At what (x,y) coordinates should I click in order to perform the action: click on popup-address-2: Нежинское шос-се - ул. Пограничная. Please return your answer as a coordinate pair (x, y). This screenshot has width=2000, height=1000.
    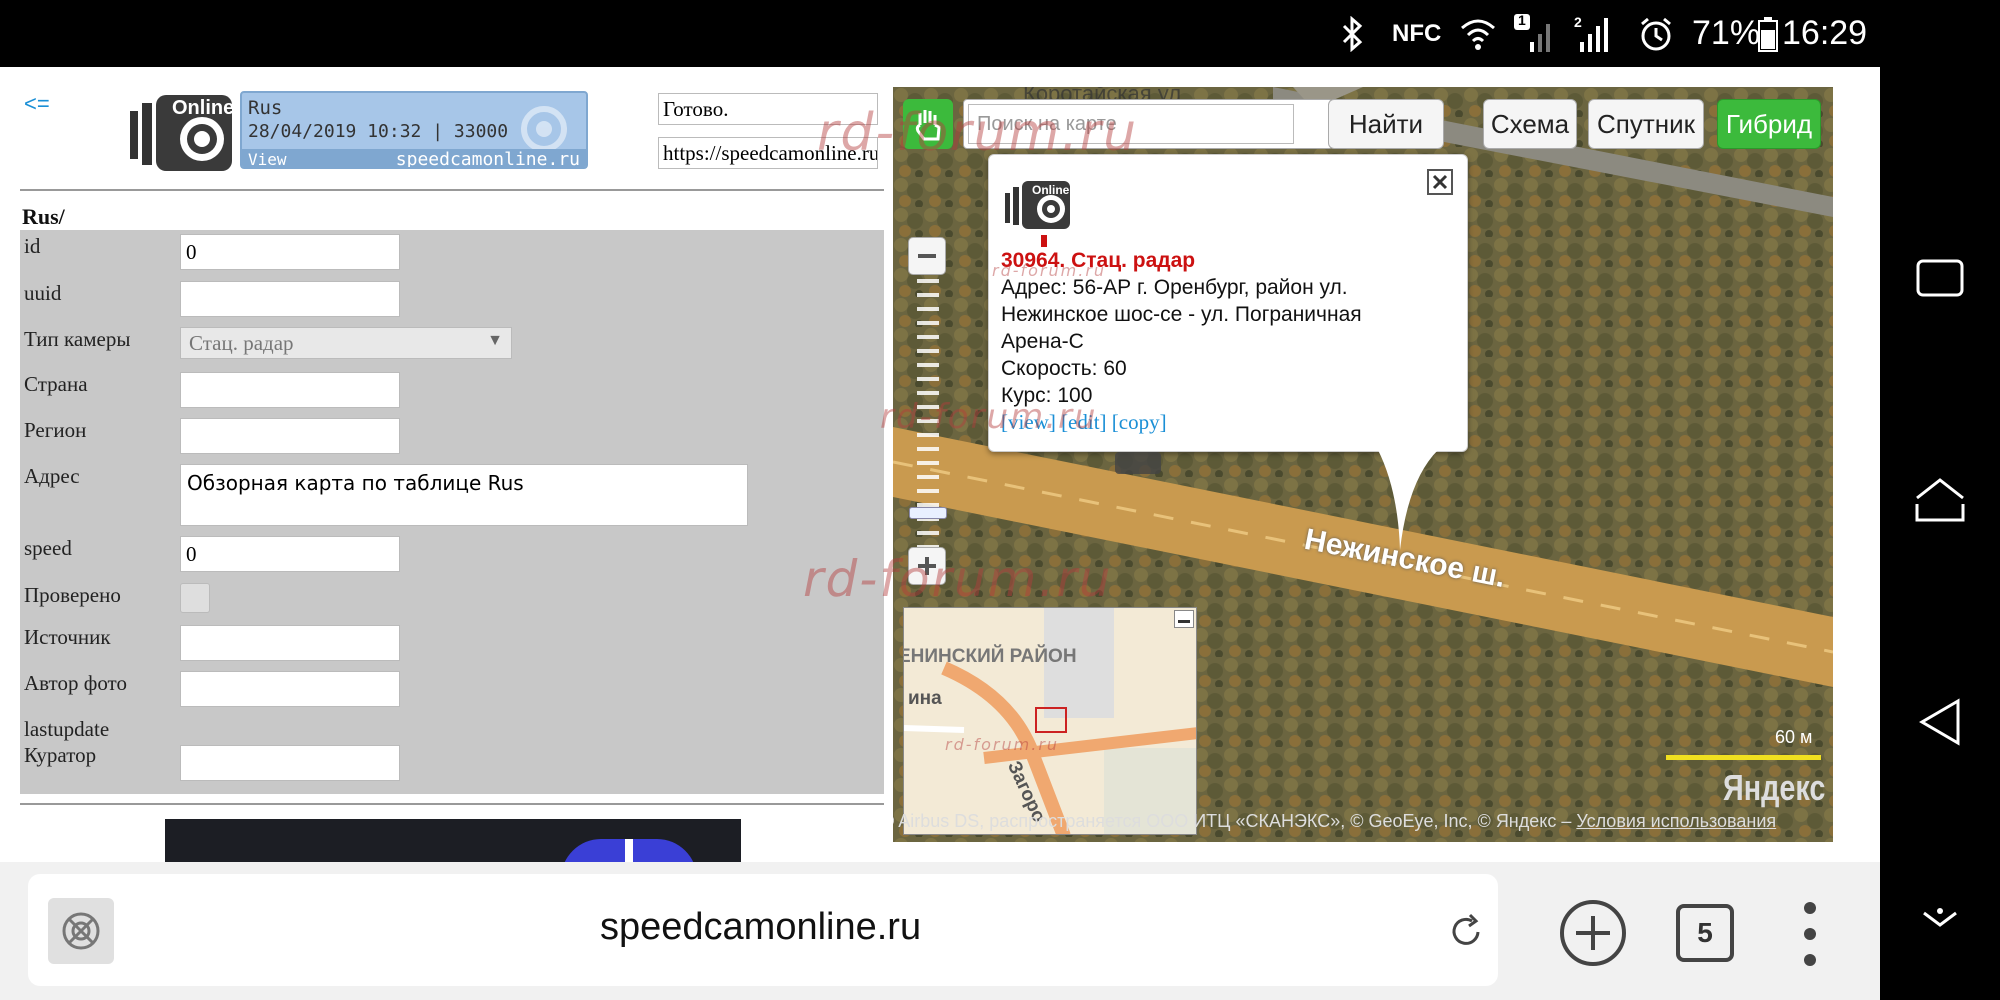
    Looking at the image, I should click on (1181, 314).